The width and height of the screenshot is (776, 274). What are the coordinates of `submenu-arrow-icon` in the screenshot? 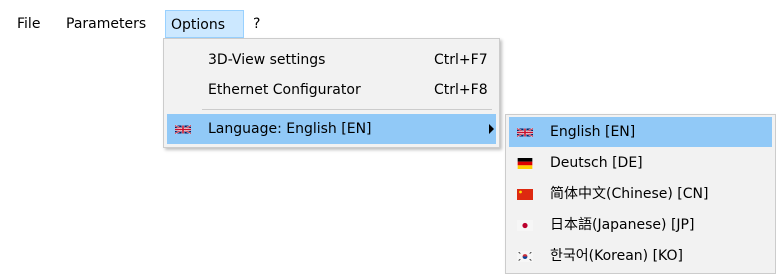 It's located at (491, 129).